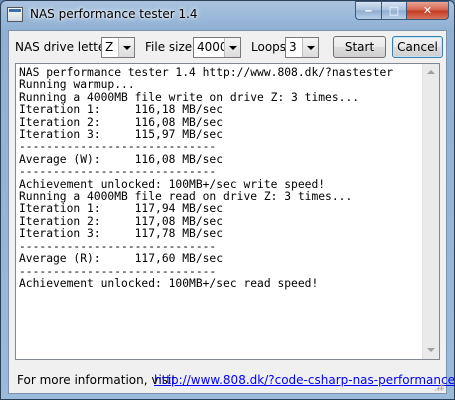 The image size is (455, 400). What do you see at coordinates (427, 10) in the screenshot?
I see `close-button: ✕` at bounding box center [427, 10].